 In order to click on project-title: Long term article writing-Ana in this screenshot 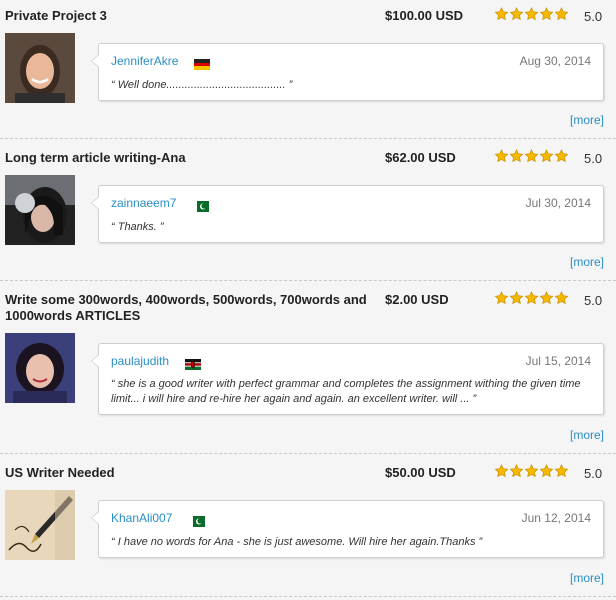, I will do `click(190, 158)`.